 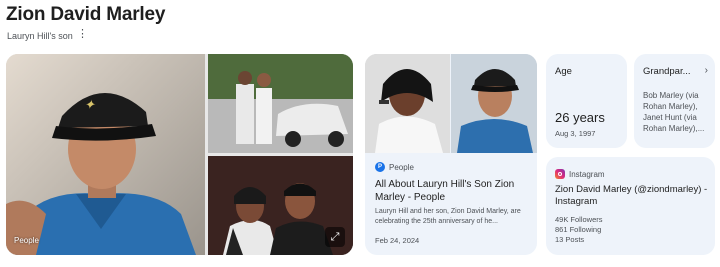 I want to click on more-options-icon: ⋮, so click(x=82, y=34).